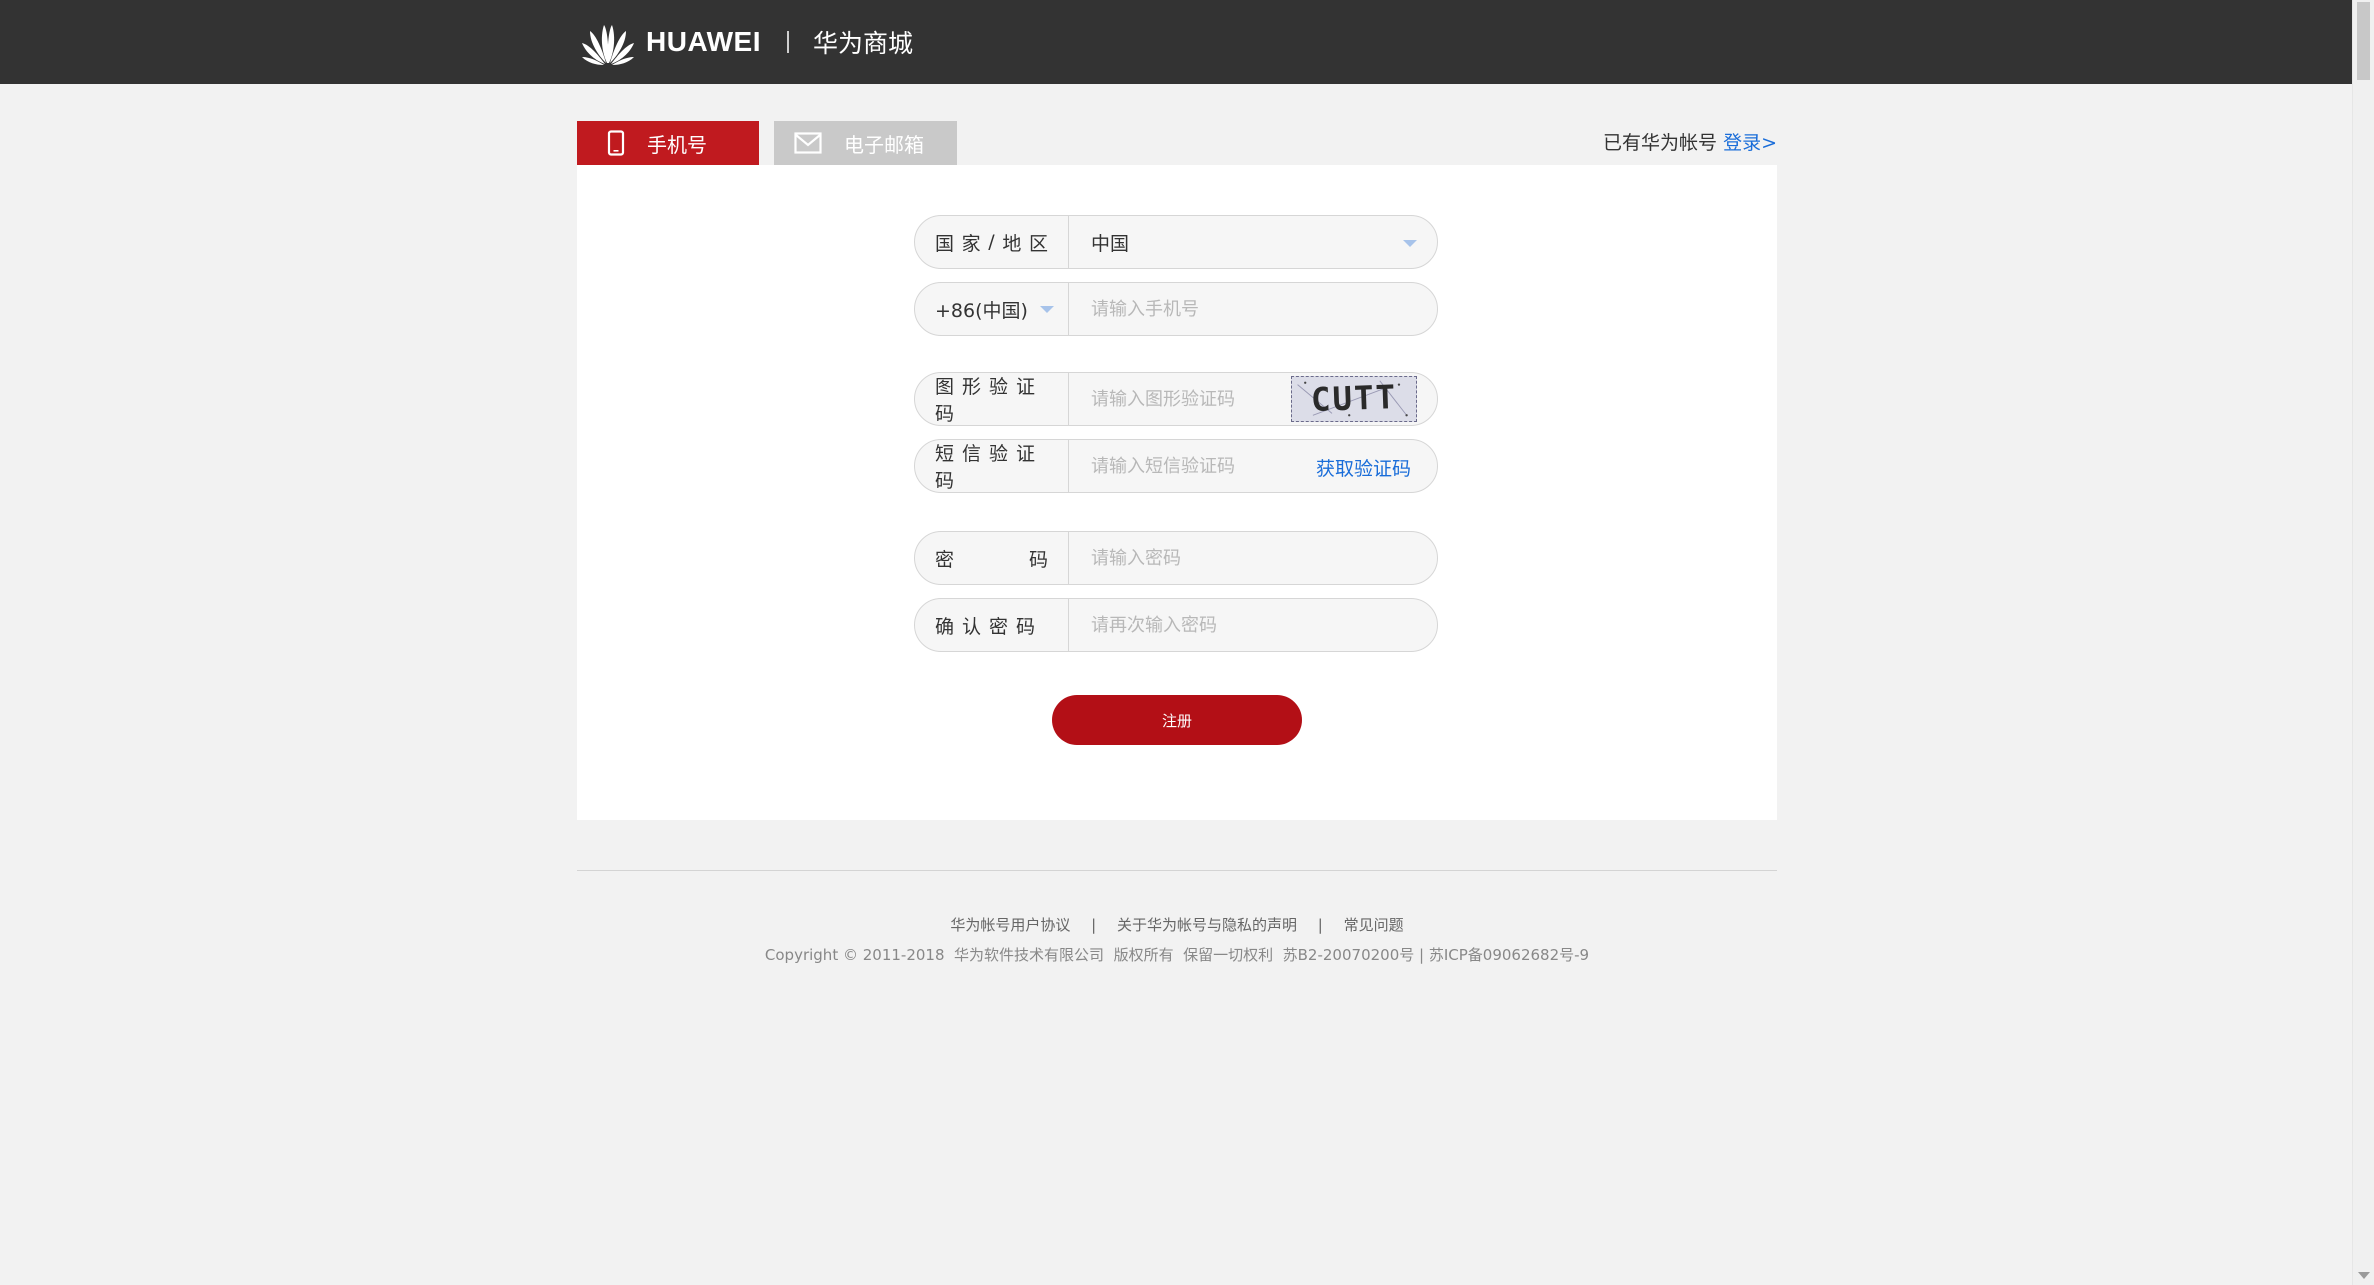 The image size is (2374, 1285). I want to click on confirm-password-field: 确认密码, so click(1176, 625).